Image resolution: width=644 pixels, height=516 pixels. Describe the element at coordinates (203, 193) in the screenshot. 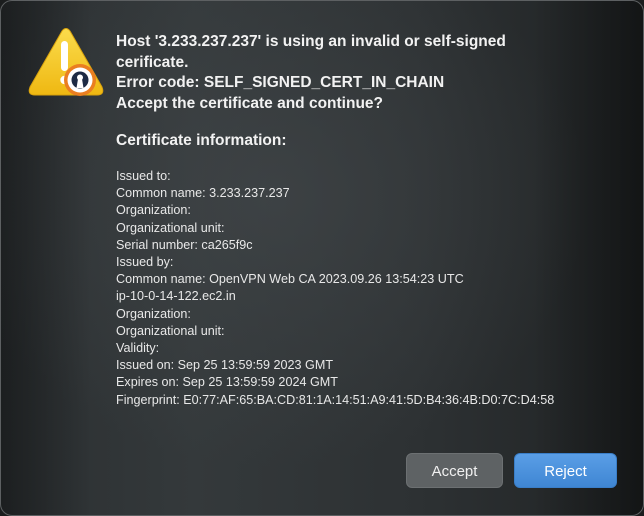

I see `detail-line: Common name: 3.233.237.237` at that location.